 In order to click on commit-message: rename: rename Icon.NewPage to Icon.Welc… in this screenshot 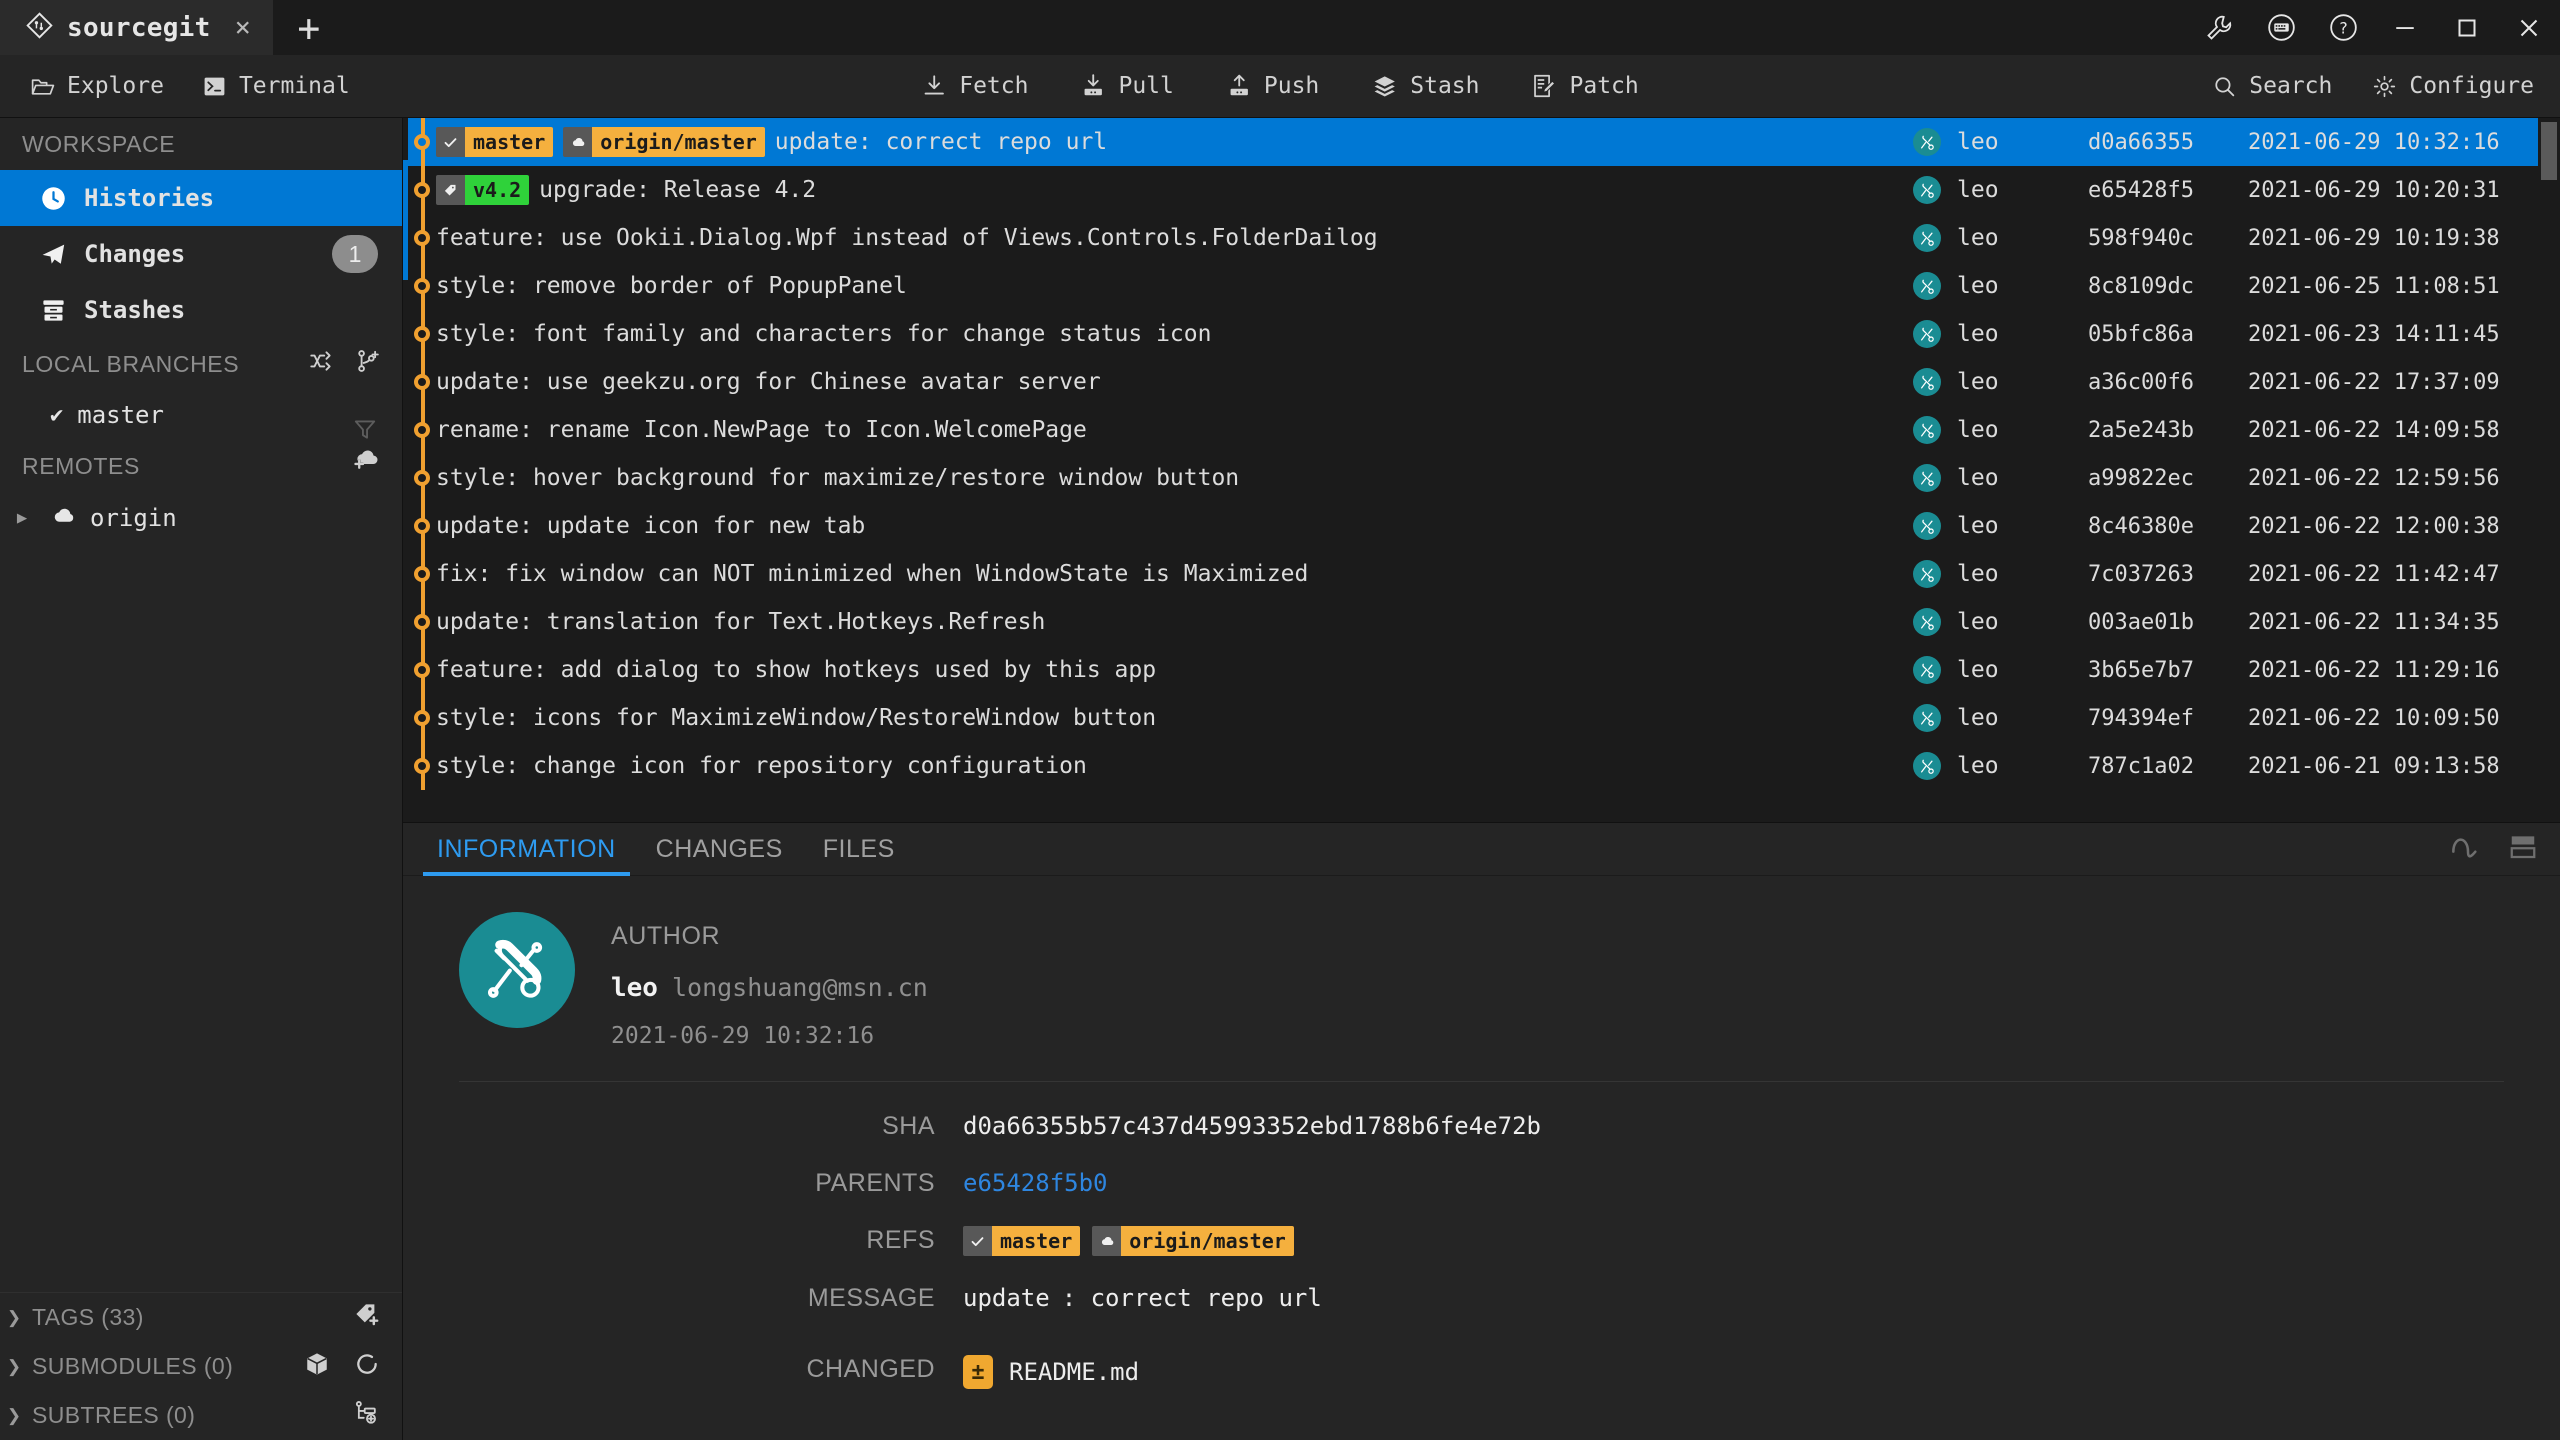, I will do `click(761, 430)`.